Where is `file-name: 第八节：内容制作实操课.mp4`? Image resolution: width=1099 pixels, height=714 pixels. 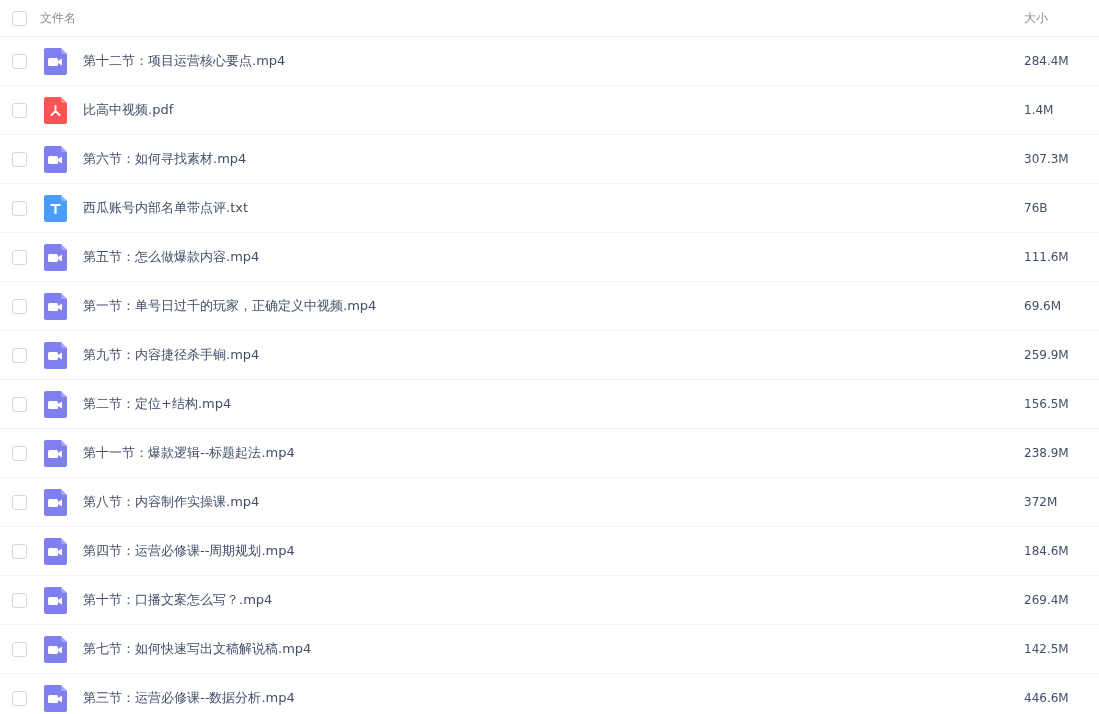 file-name: 第八节：内容制作实操课.mp4 is located at coordinates (553, 502).